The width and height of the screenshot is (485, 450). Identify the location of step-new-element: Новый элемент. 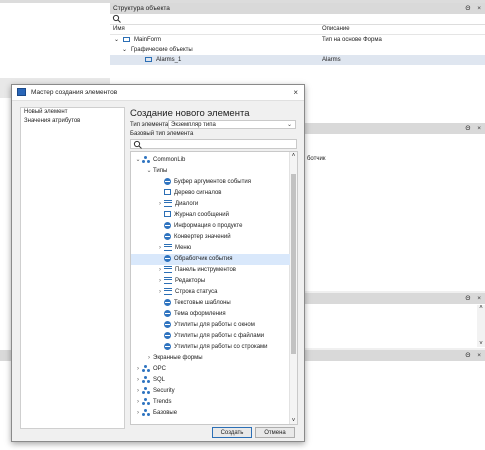
(72, 112).